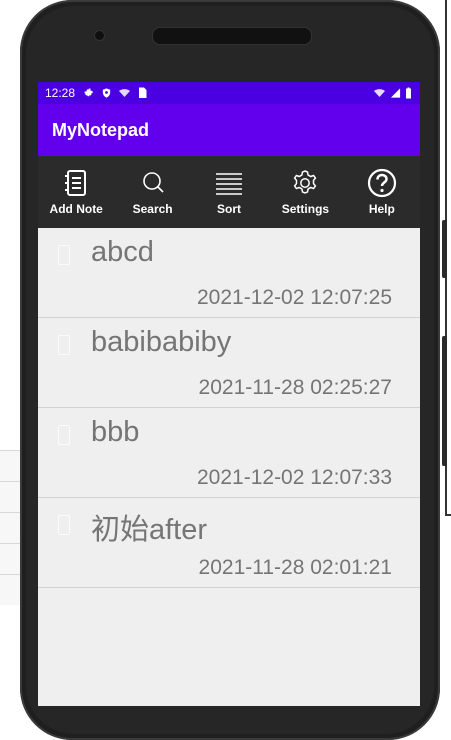 The height and width of the screenshot is (740, 451). What do you see at coordinates (294, 297) in the screenshot?
I see `note-timestamp: 2021-12-02 12:07:25` at bounding box center [294, 297].